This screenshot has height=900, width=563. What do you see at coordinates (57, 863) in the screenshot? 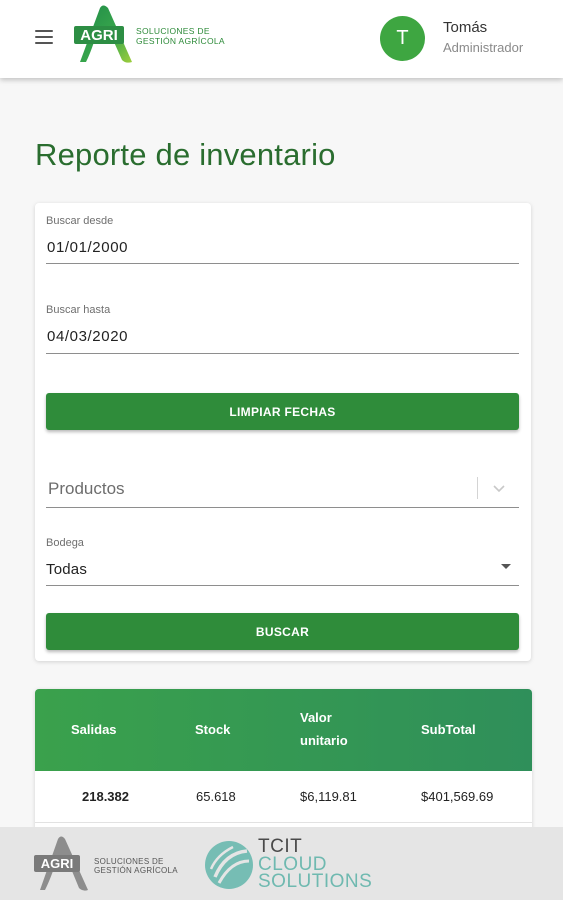
I see `footer-logo-mark-text: AGRI` at bounding box center [57, 863].